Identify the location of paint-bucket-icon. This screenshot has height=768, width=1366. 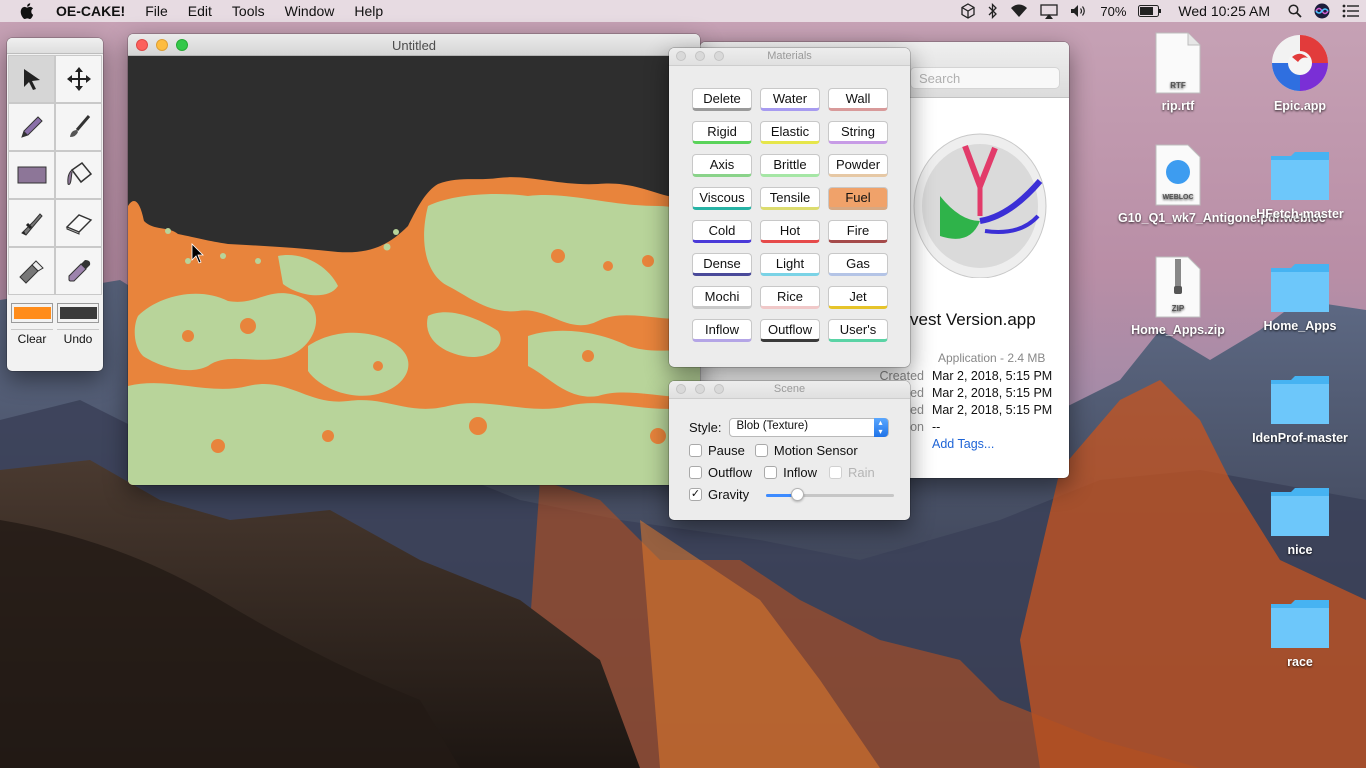
(79, 173).